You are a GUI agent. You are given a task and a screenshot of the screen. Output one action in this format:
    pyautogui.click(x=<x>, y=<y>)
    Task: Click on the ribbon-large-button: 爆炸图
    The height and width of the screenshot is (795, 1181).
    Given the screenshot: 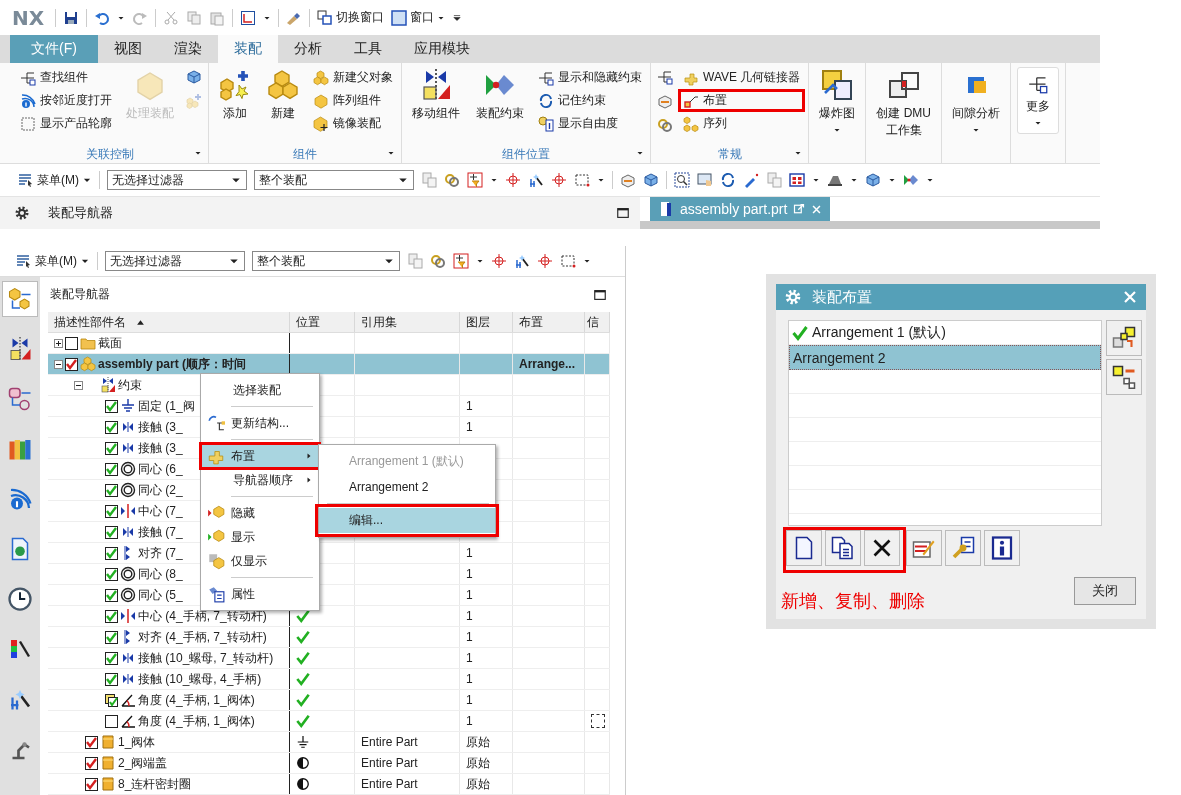 What is the action you would take?
    pyautogui.click(x=837, y=106)
    